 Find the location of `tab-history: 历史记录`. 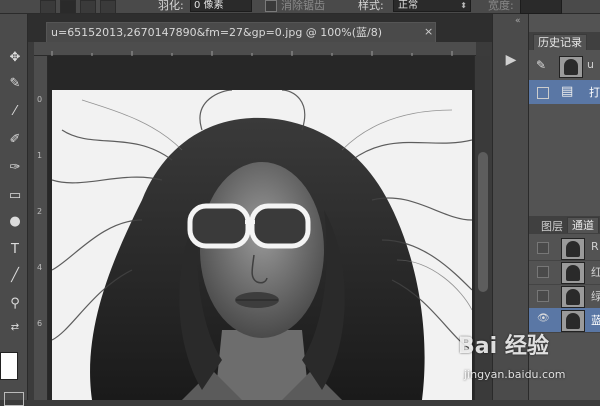

tab-history: 历史记录 is located at coordinates (560, 42).